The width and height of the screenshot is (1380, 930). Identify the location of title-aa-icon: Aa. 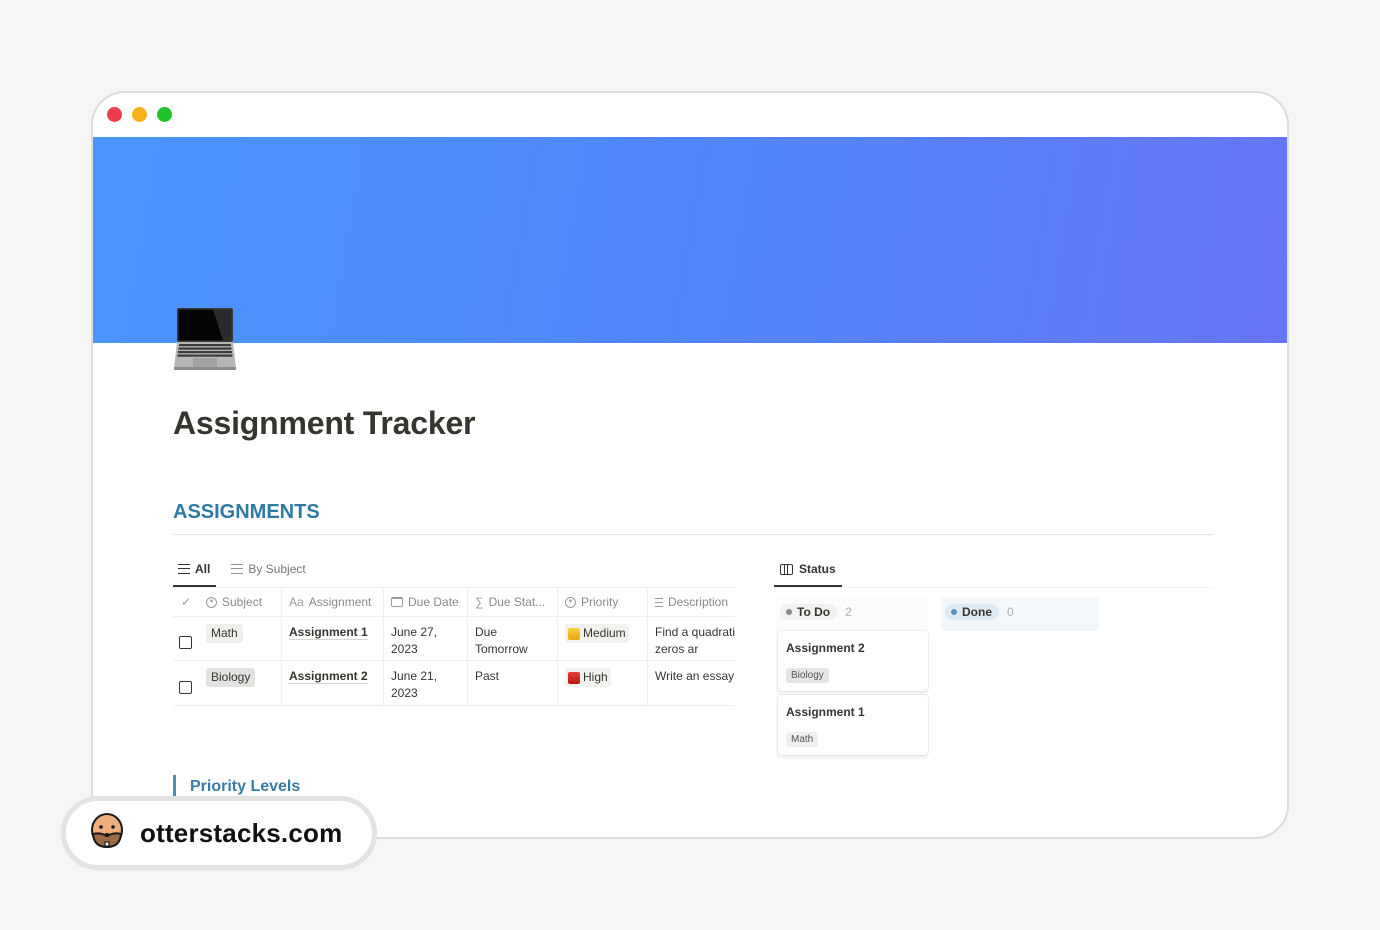
(296, 602).